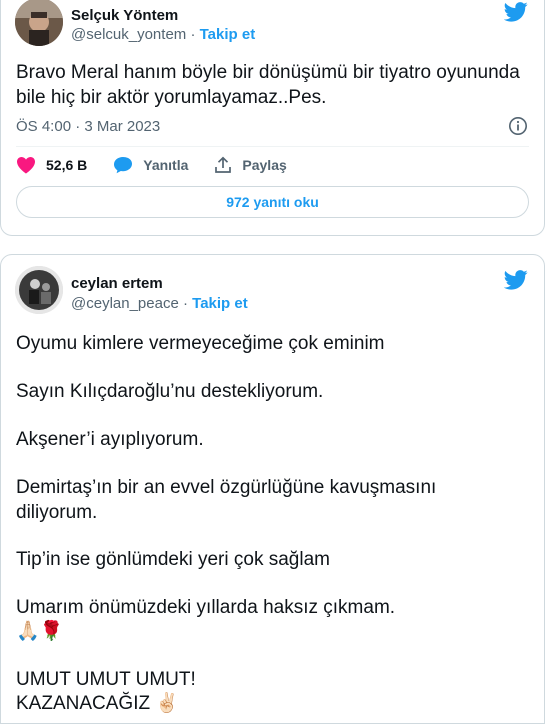 The width and height of the screenshot is (547, 724). Describe the element at coordinates (123, 165) in the screenshot. I see `reply-bubble-icon` at that location.